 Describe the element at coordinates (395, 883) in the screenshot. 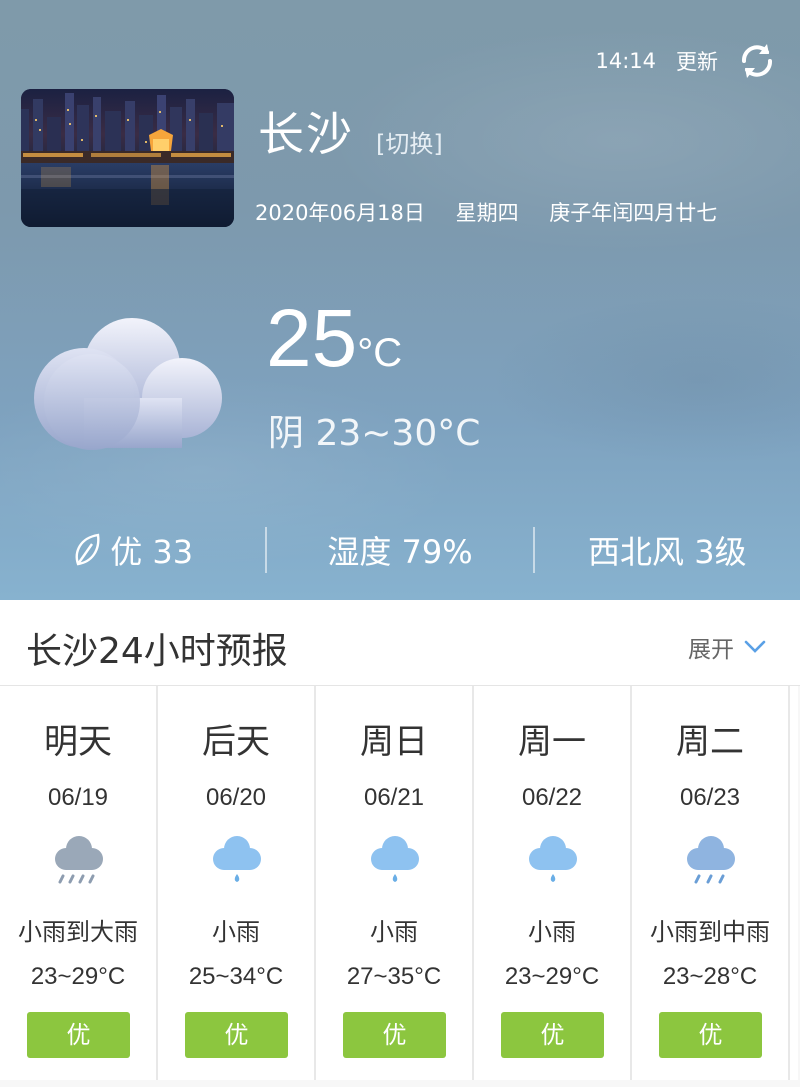

I see `forecast-day-card: 周日 06/21 小雨 27~35°C 优` at that location.